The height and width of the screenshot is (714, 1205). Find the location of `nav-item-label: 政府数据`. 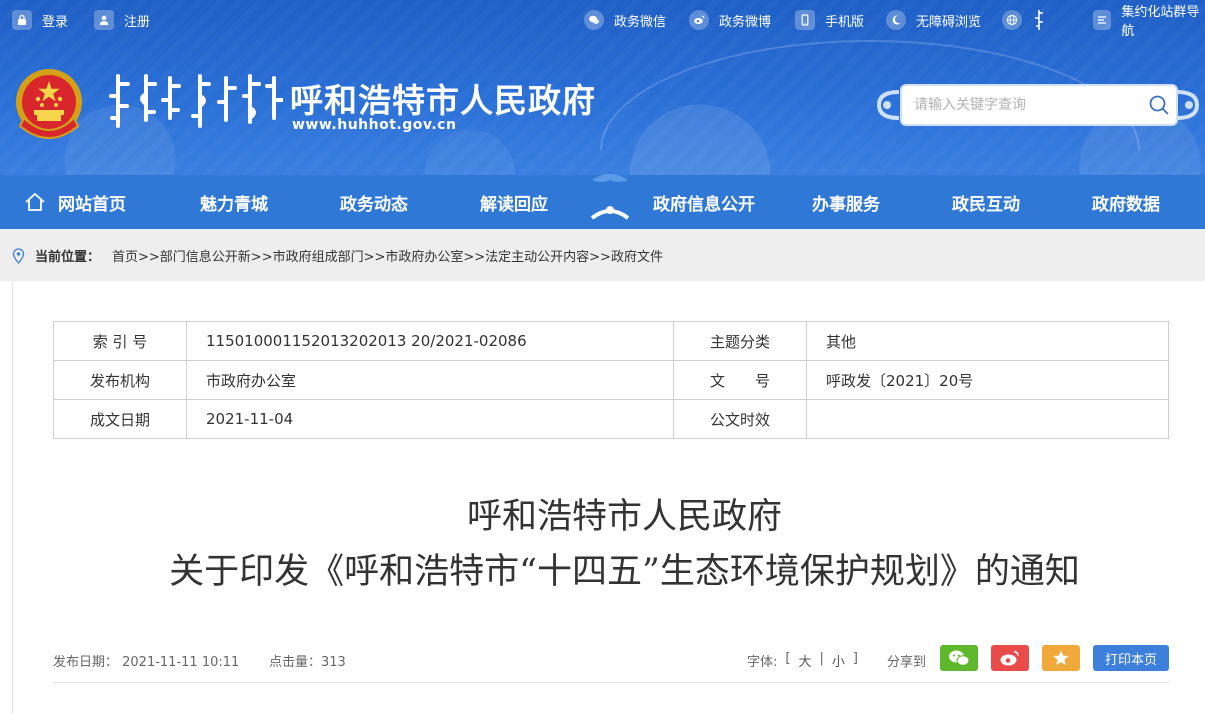

nav-item-label: 政府数据 is located at coordinates (1126, 204).